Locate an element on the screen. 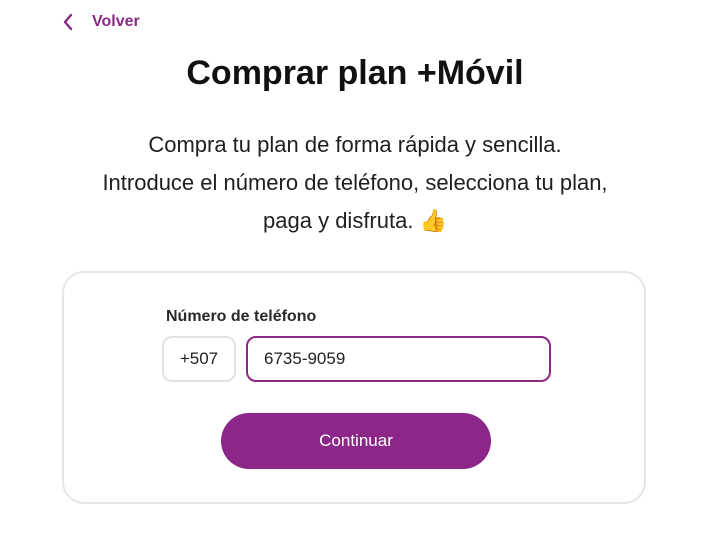 The image size is (722, 549). back-link: Volver is located at coordinates (101, 22).